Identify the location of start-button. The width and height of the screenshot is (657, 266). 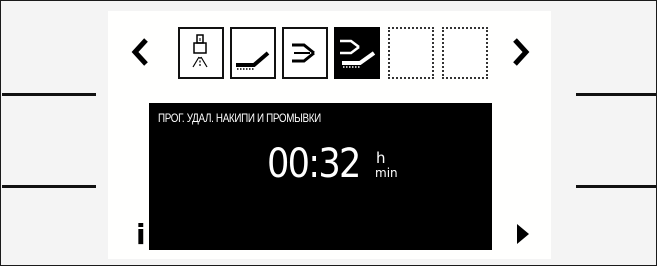
(523, 235).